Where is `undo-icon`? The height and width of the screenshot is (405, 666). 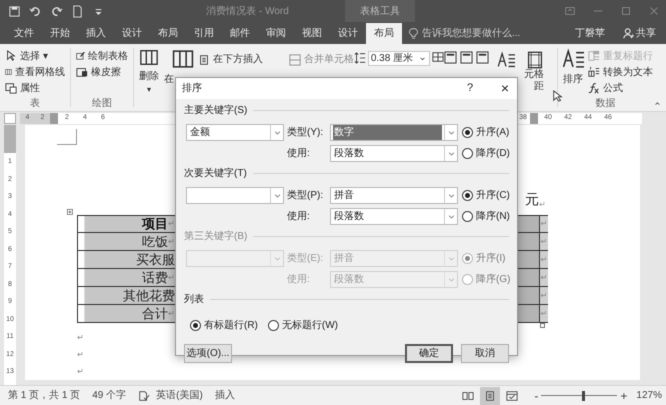 undo-icon is located at coordinates (35, 11).